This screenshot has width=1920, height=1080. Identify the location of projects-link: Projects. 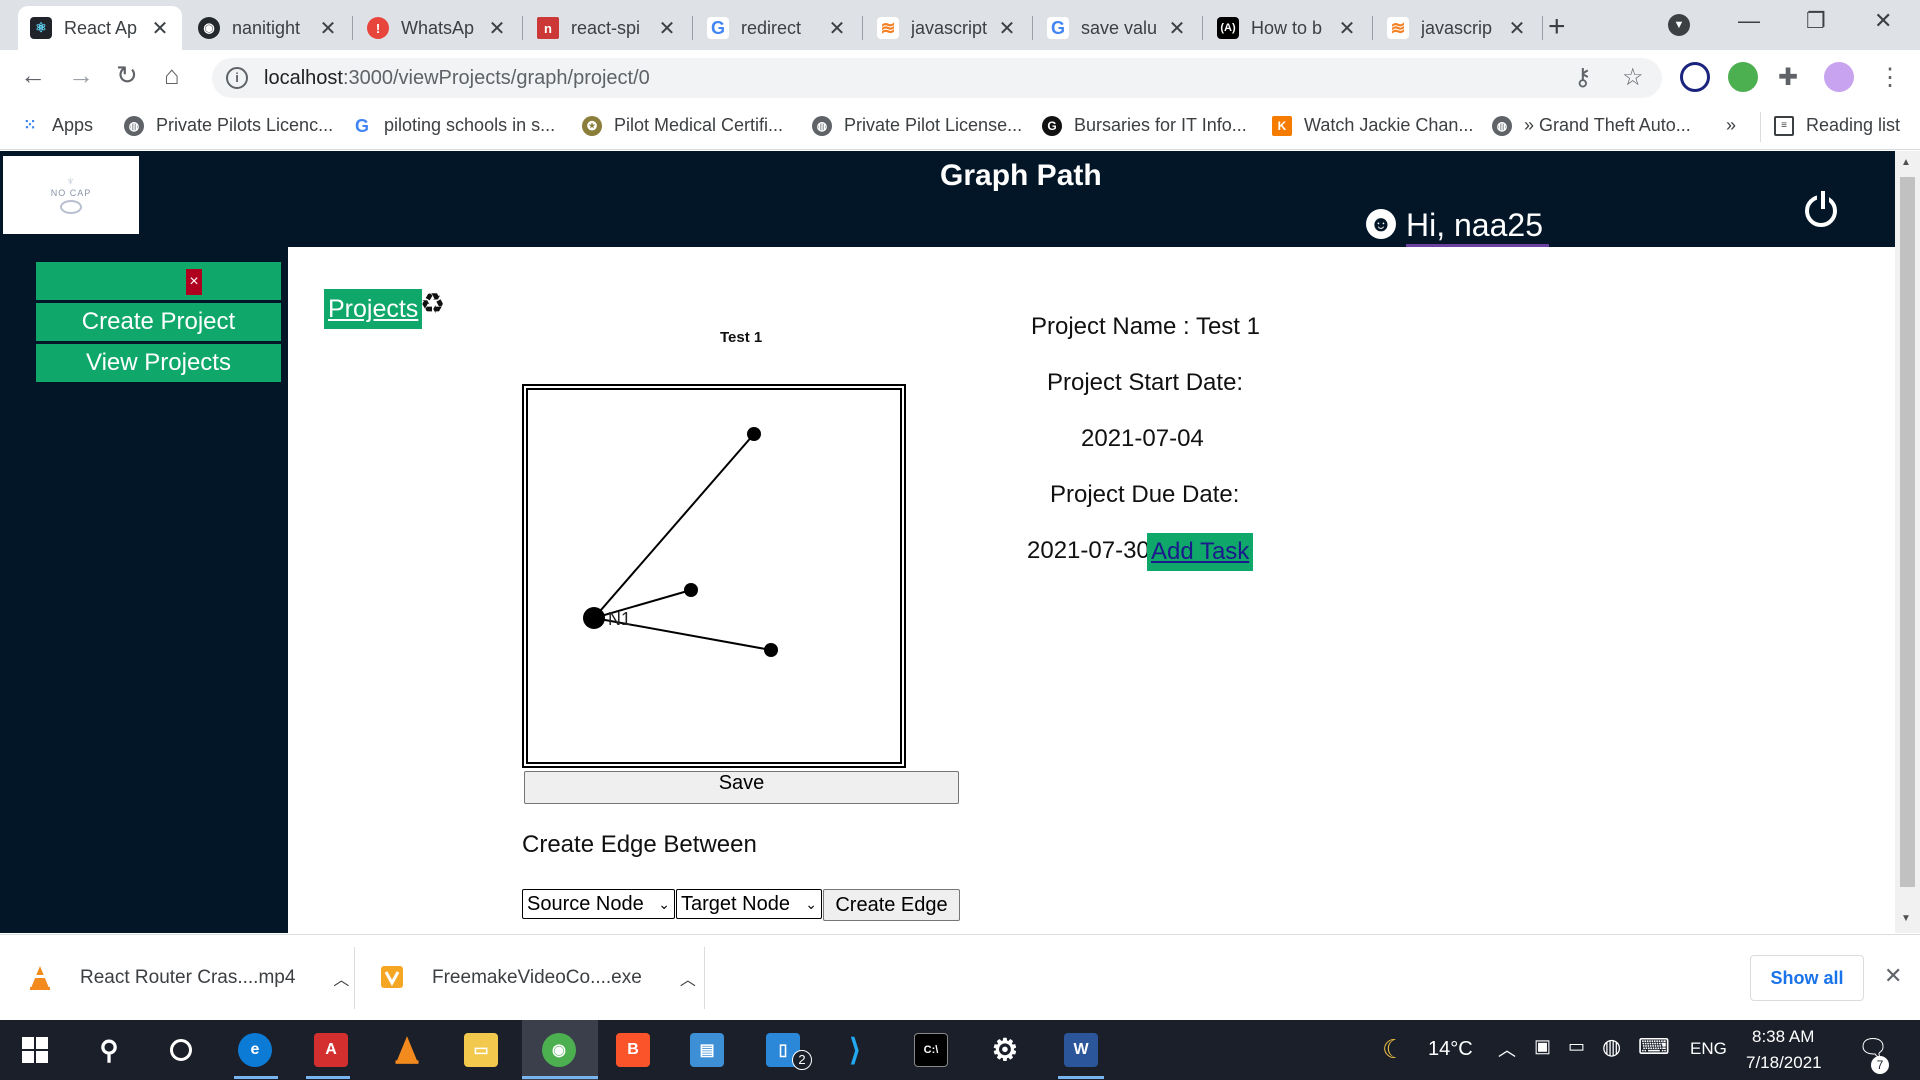
(373, 309).